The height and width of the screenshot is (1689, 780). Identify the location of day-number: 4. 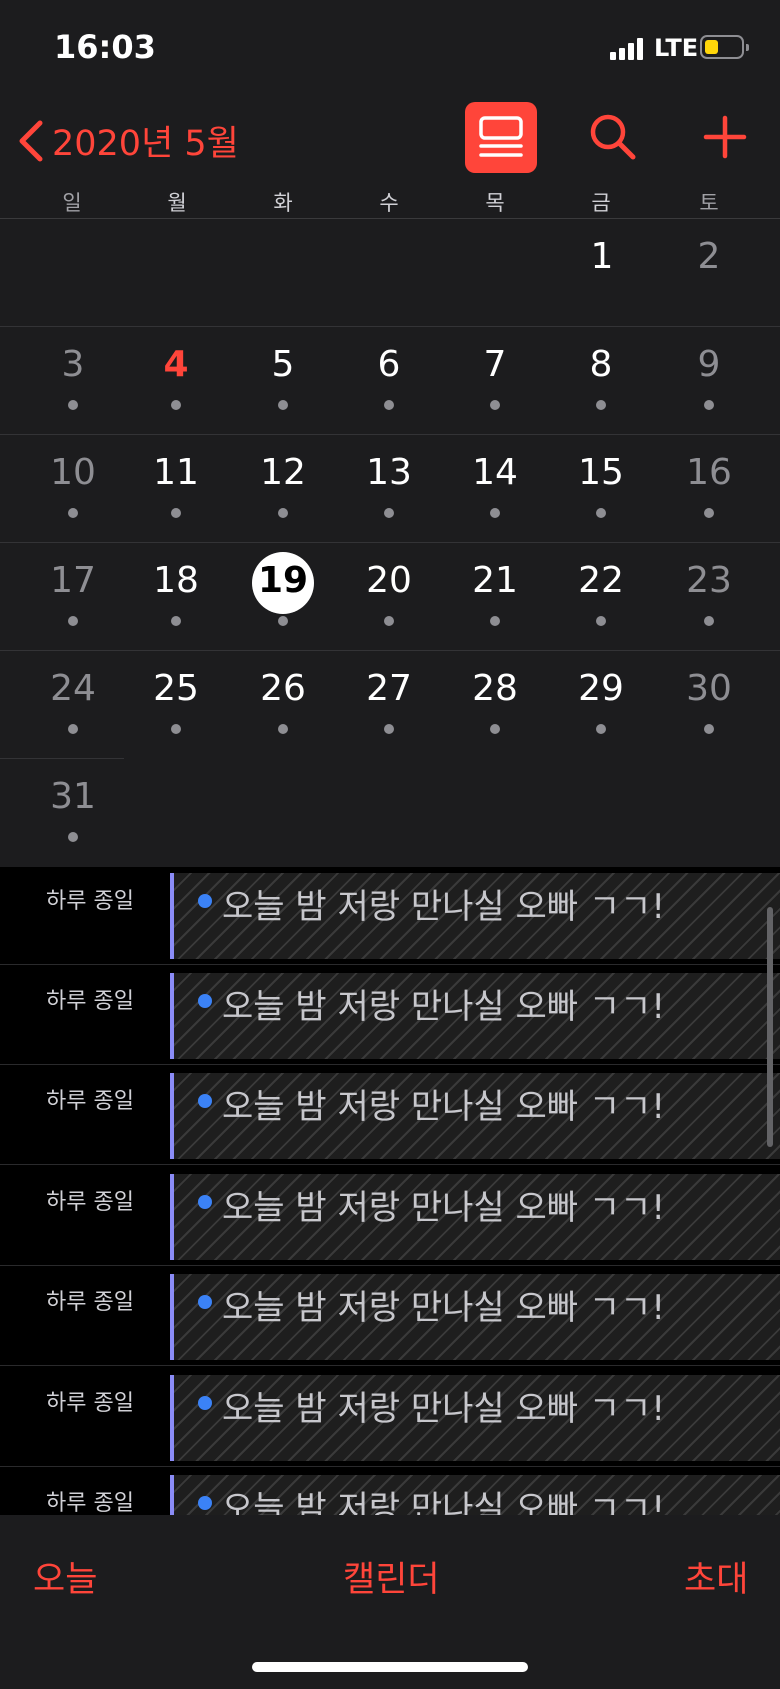
(176, 364).